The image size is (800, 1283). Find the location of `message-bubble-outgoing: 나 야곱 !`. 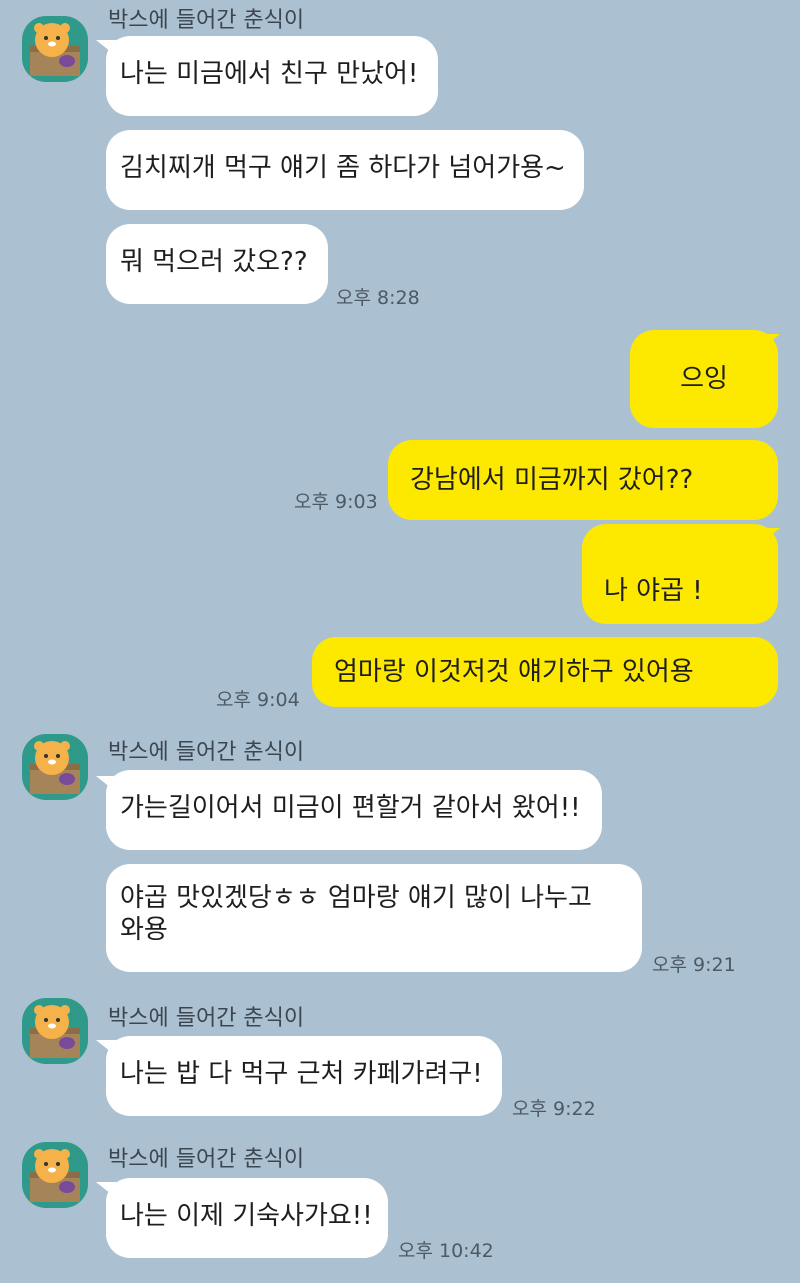

message-bubble-outgoing: 나 야곱 ! is located at coordinates (680, 574).